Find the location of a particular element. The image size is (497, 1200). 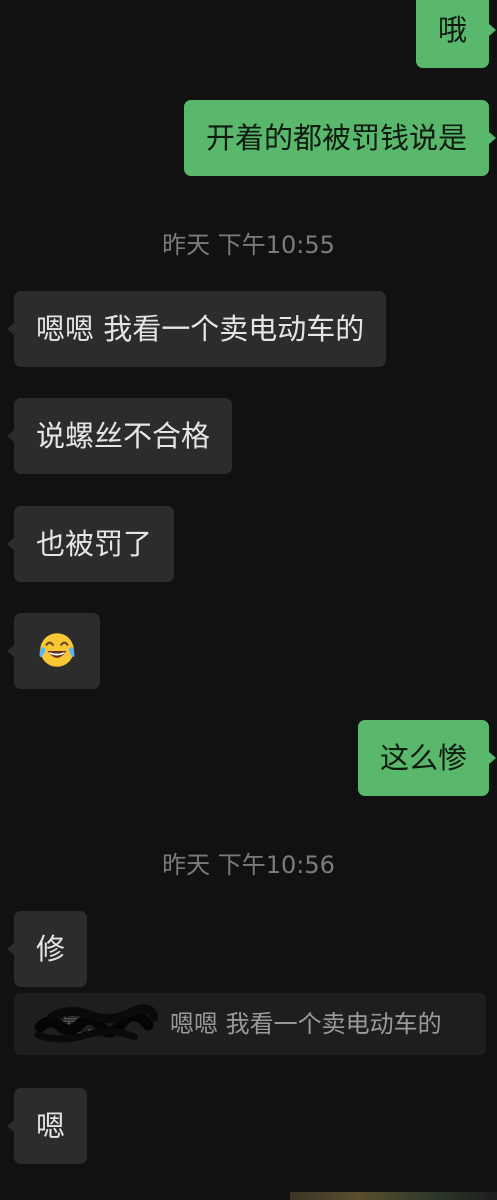

message-timestamp: 昨天 下午10:56 is located at coordinates (248, 865).